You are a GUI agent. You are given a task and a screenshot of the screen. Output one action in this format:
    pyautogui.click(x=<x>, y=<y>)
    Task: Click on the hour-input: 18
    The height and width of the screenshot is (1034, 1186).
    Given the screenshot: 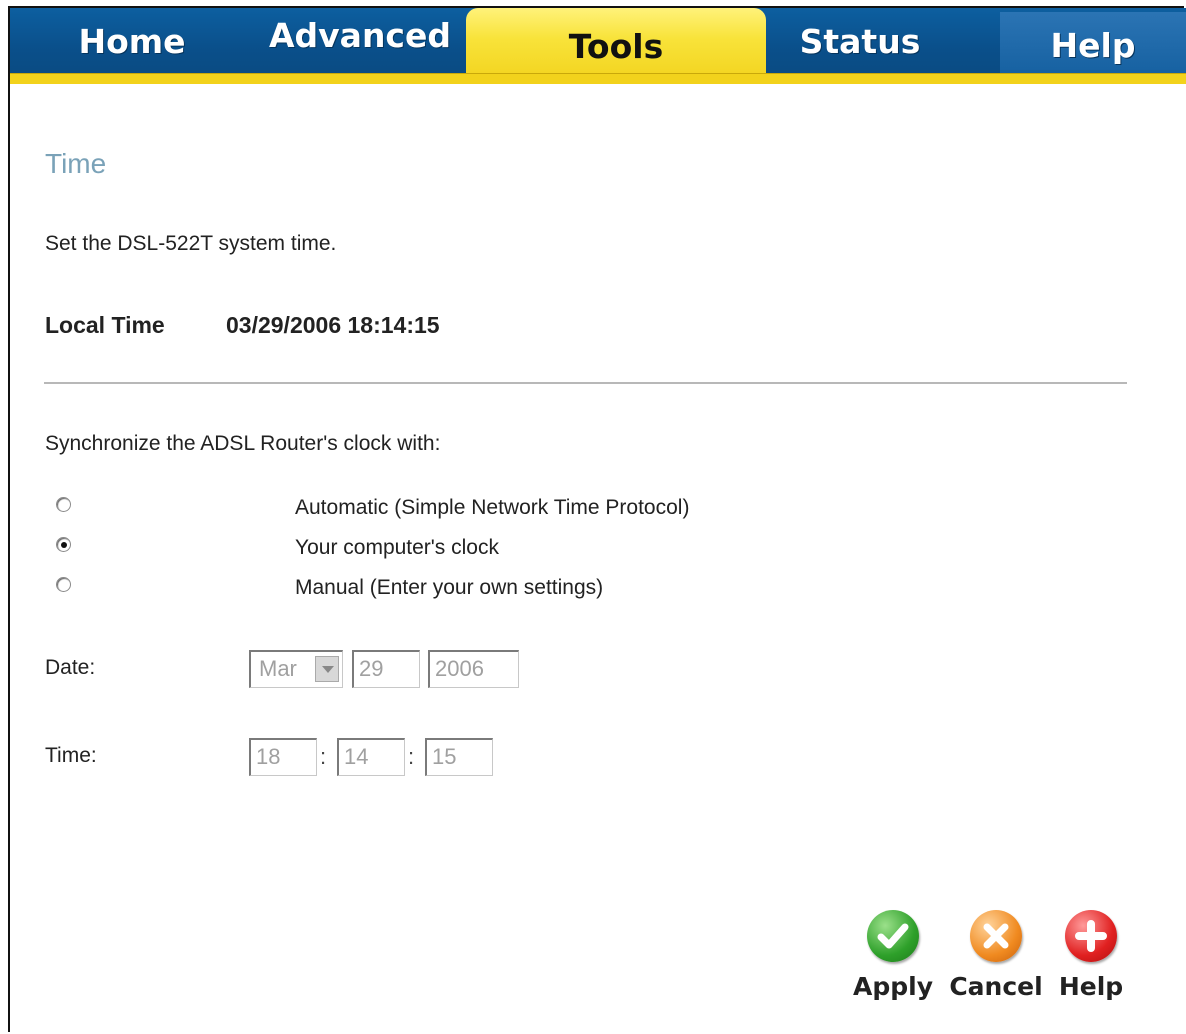 What is the action you would take?
    pyautogui.click(x=283, y=757)
    